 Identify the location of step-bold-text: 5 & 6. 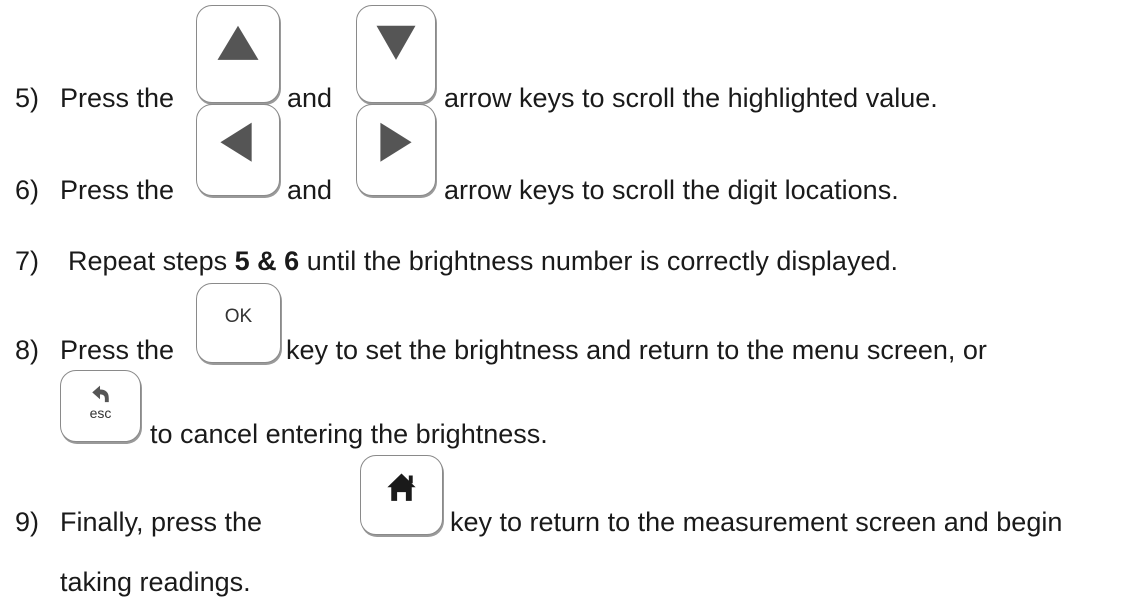
(267, 261).